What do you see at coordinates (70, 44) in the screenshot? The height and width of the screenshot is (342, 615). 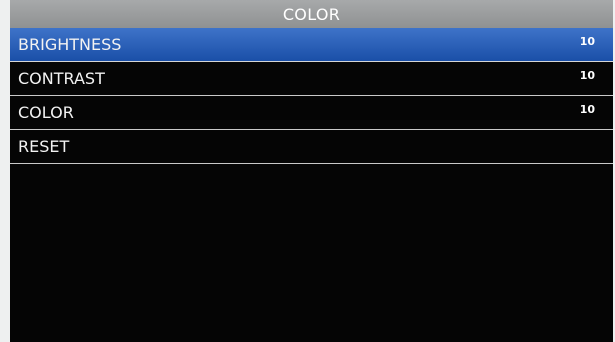 I see `menu-item-label: BRIGHTNESS` at bounding box center [70, 44].